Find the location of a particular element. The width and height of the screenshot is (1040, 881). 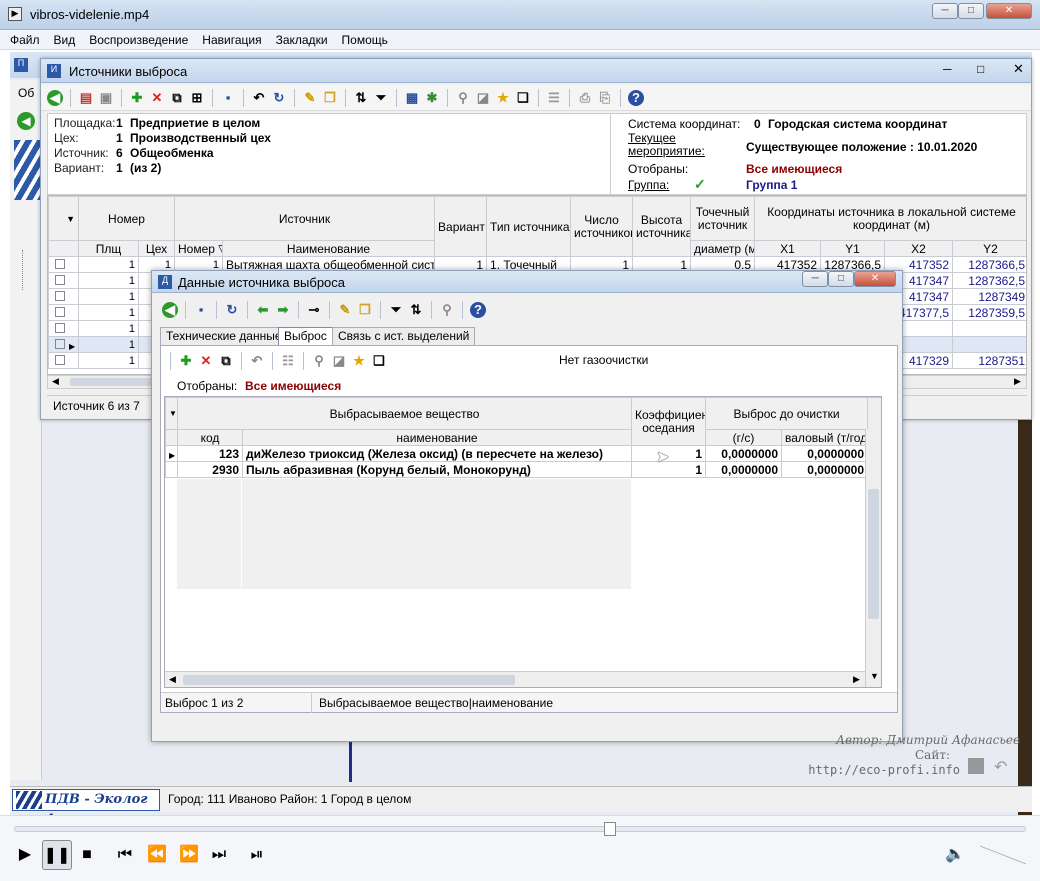

left-tab: Об is located at coordinates (26, 93).